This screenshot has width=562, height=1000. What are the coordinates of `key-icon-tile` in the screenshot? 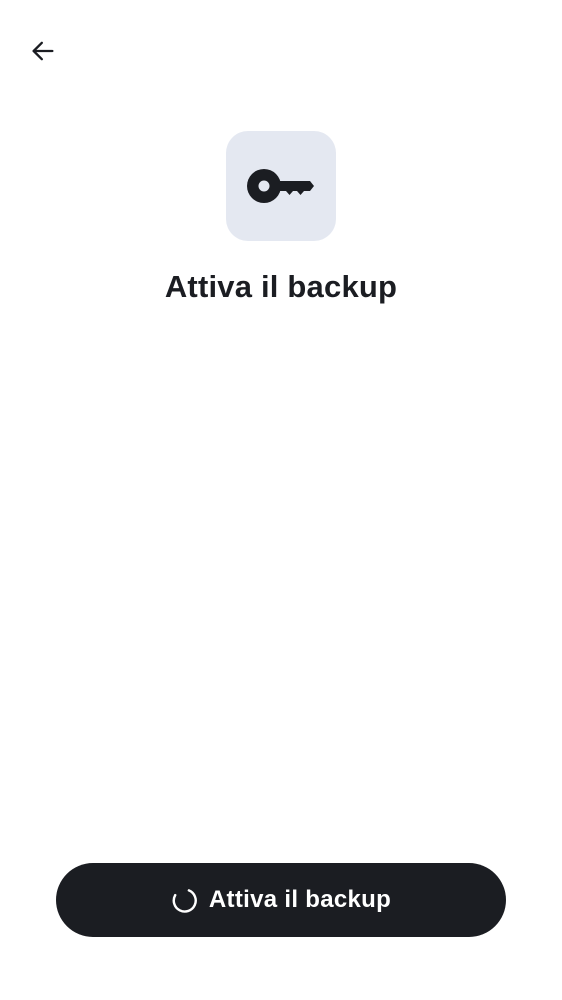 It's located at (281, 186).